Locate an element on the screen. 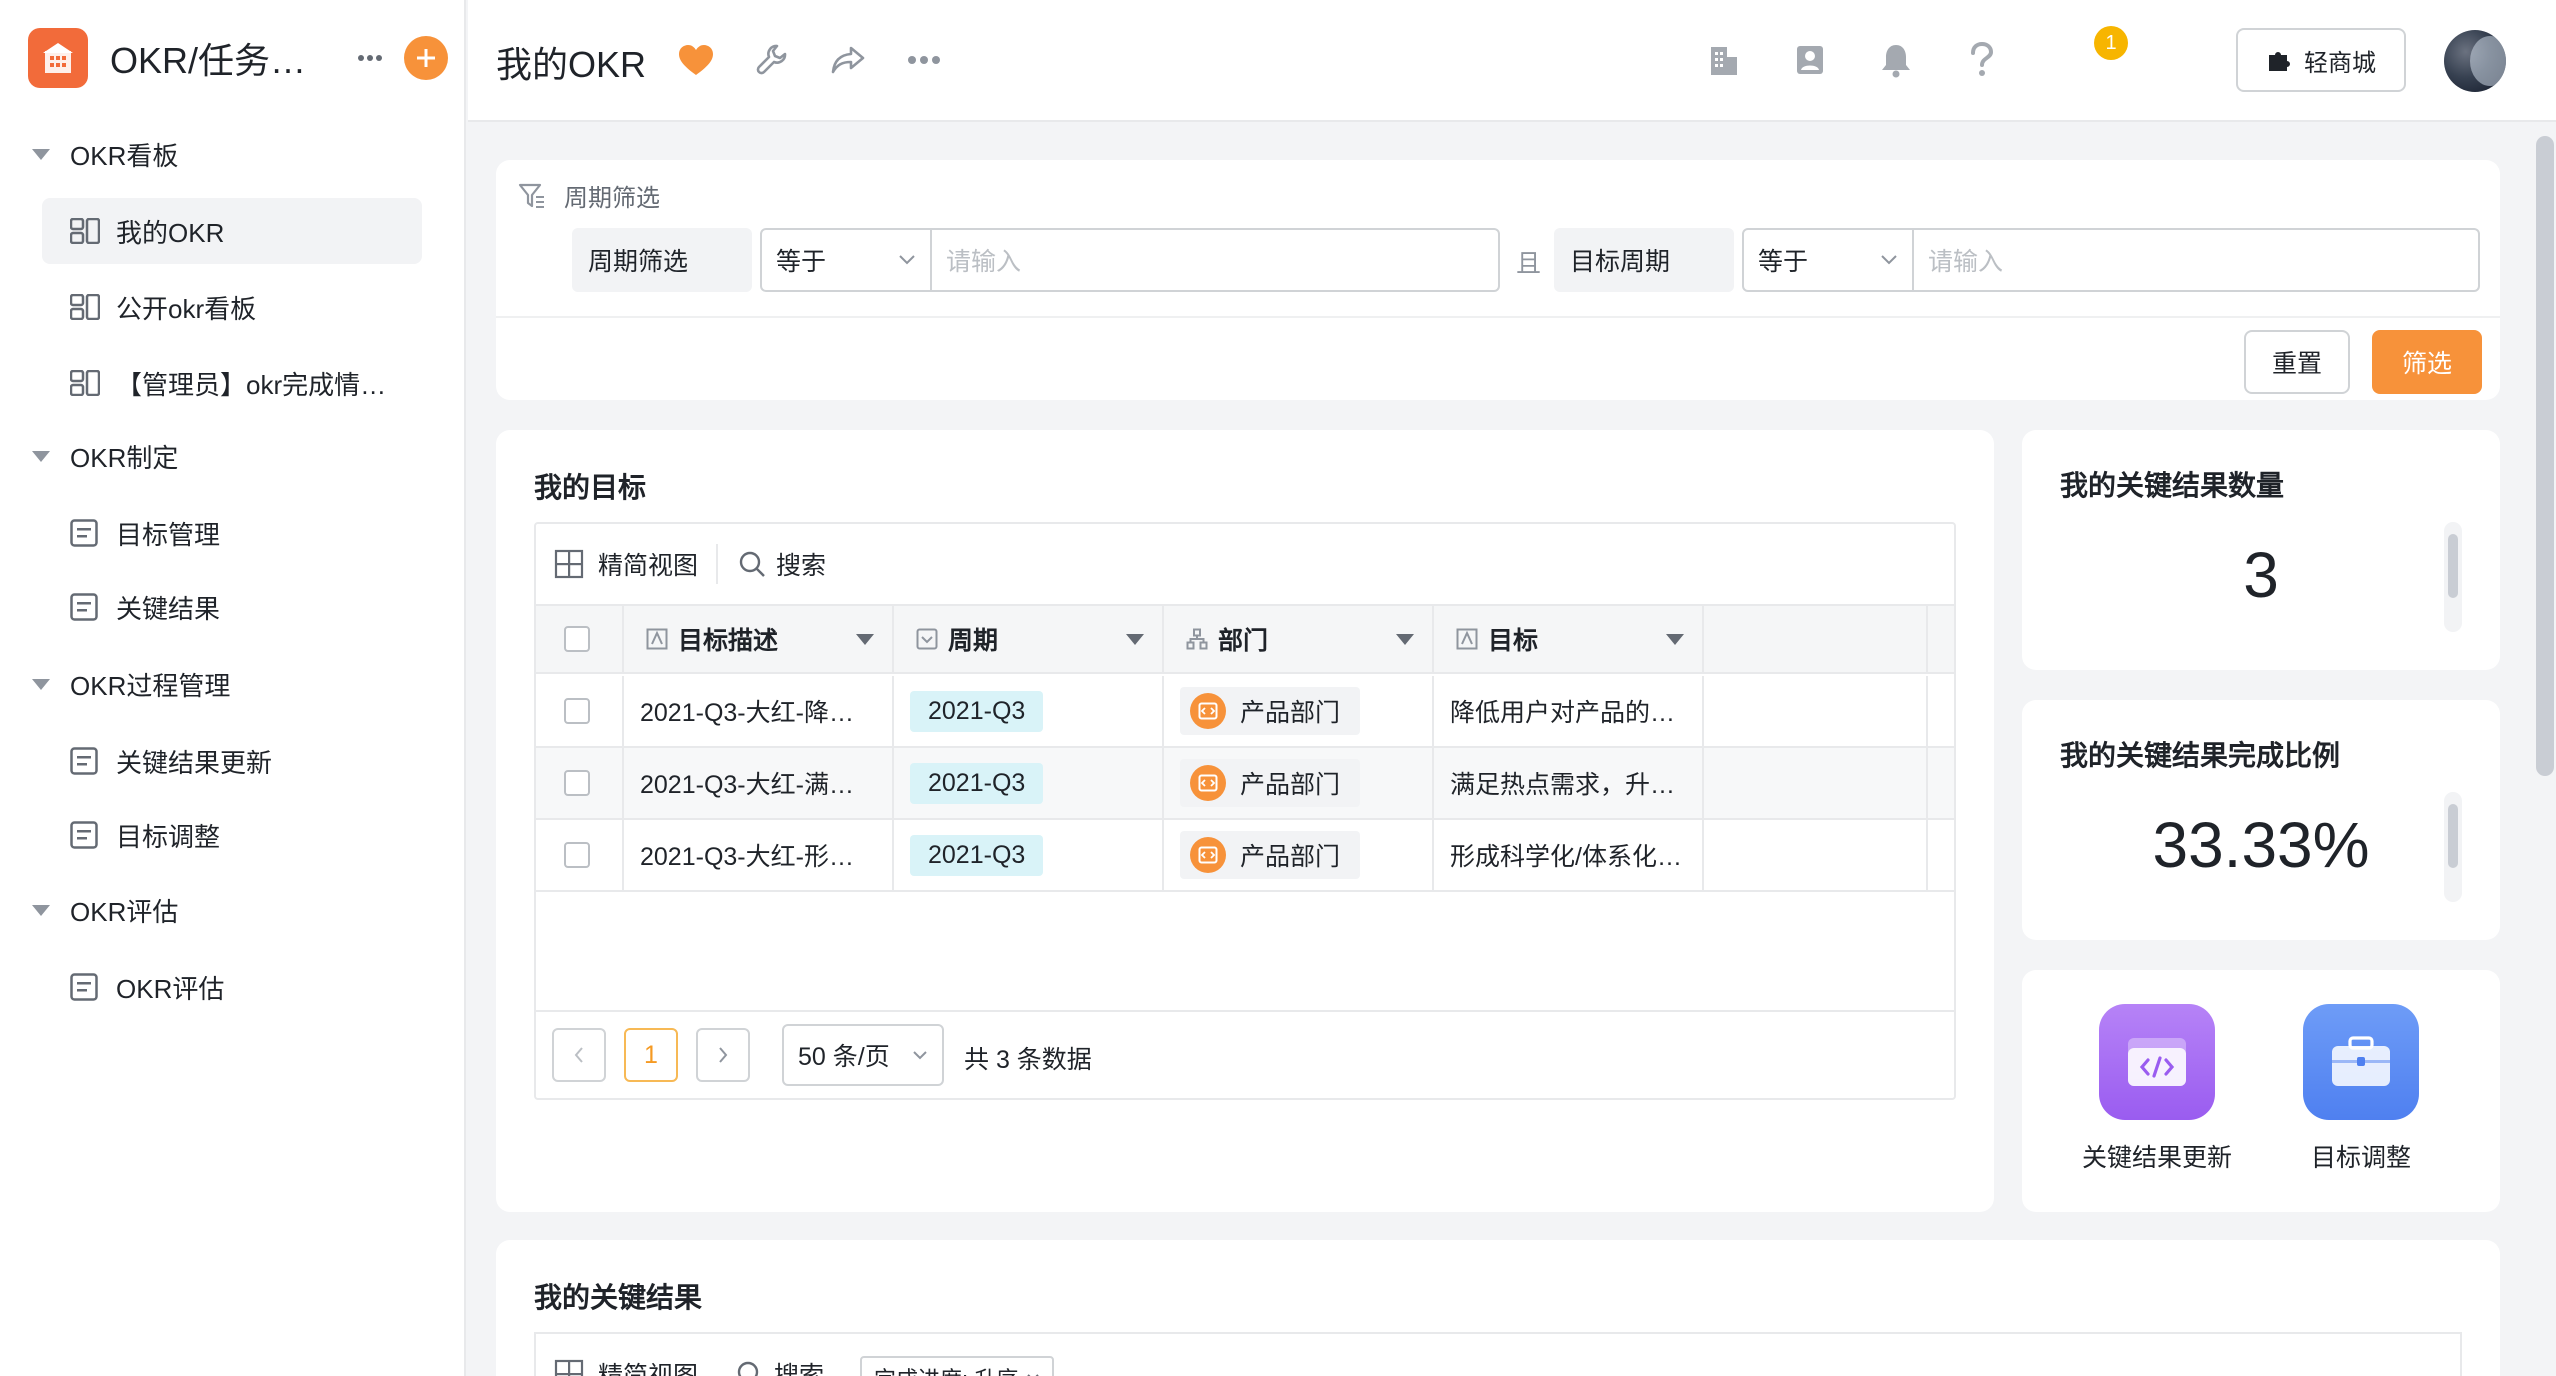 The height and width of the screenshot is (1376, 2556). share-icon is located at coordinates (848, 60).